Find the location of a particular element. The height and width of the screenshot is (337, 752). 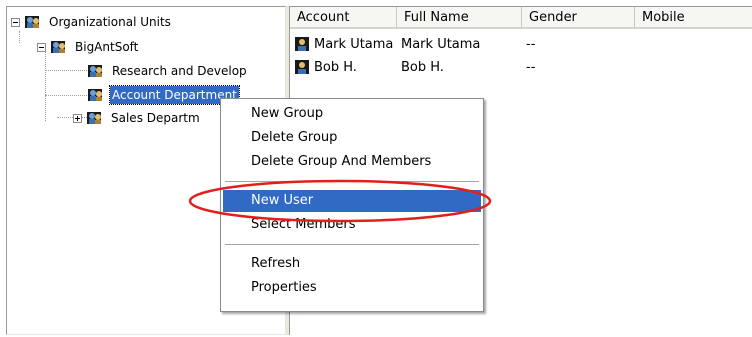

full-name-cell: Bob H. is located at coordinates (422, 67).